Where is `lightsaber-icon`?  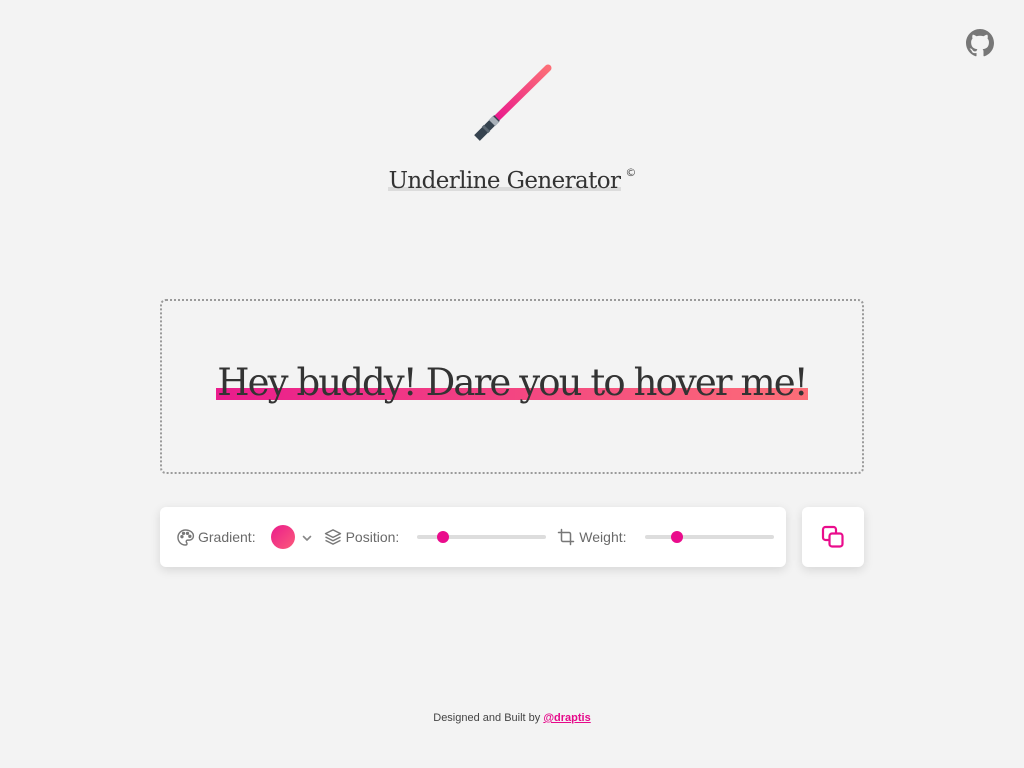 lightsaber-icon is located at coordinates (513, 102).